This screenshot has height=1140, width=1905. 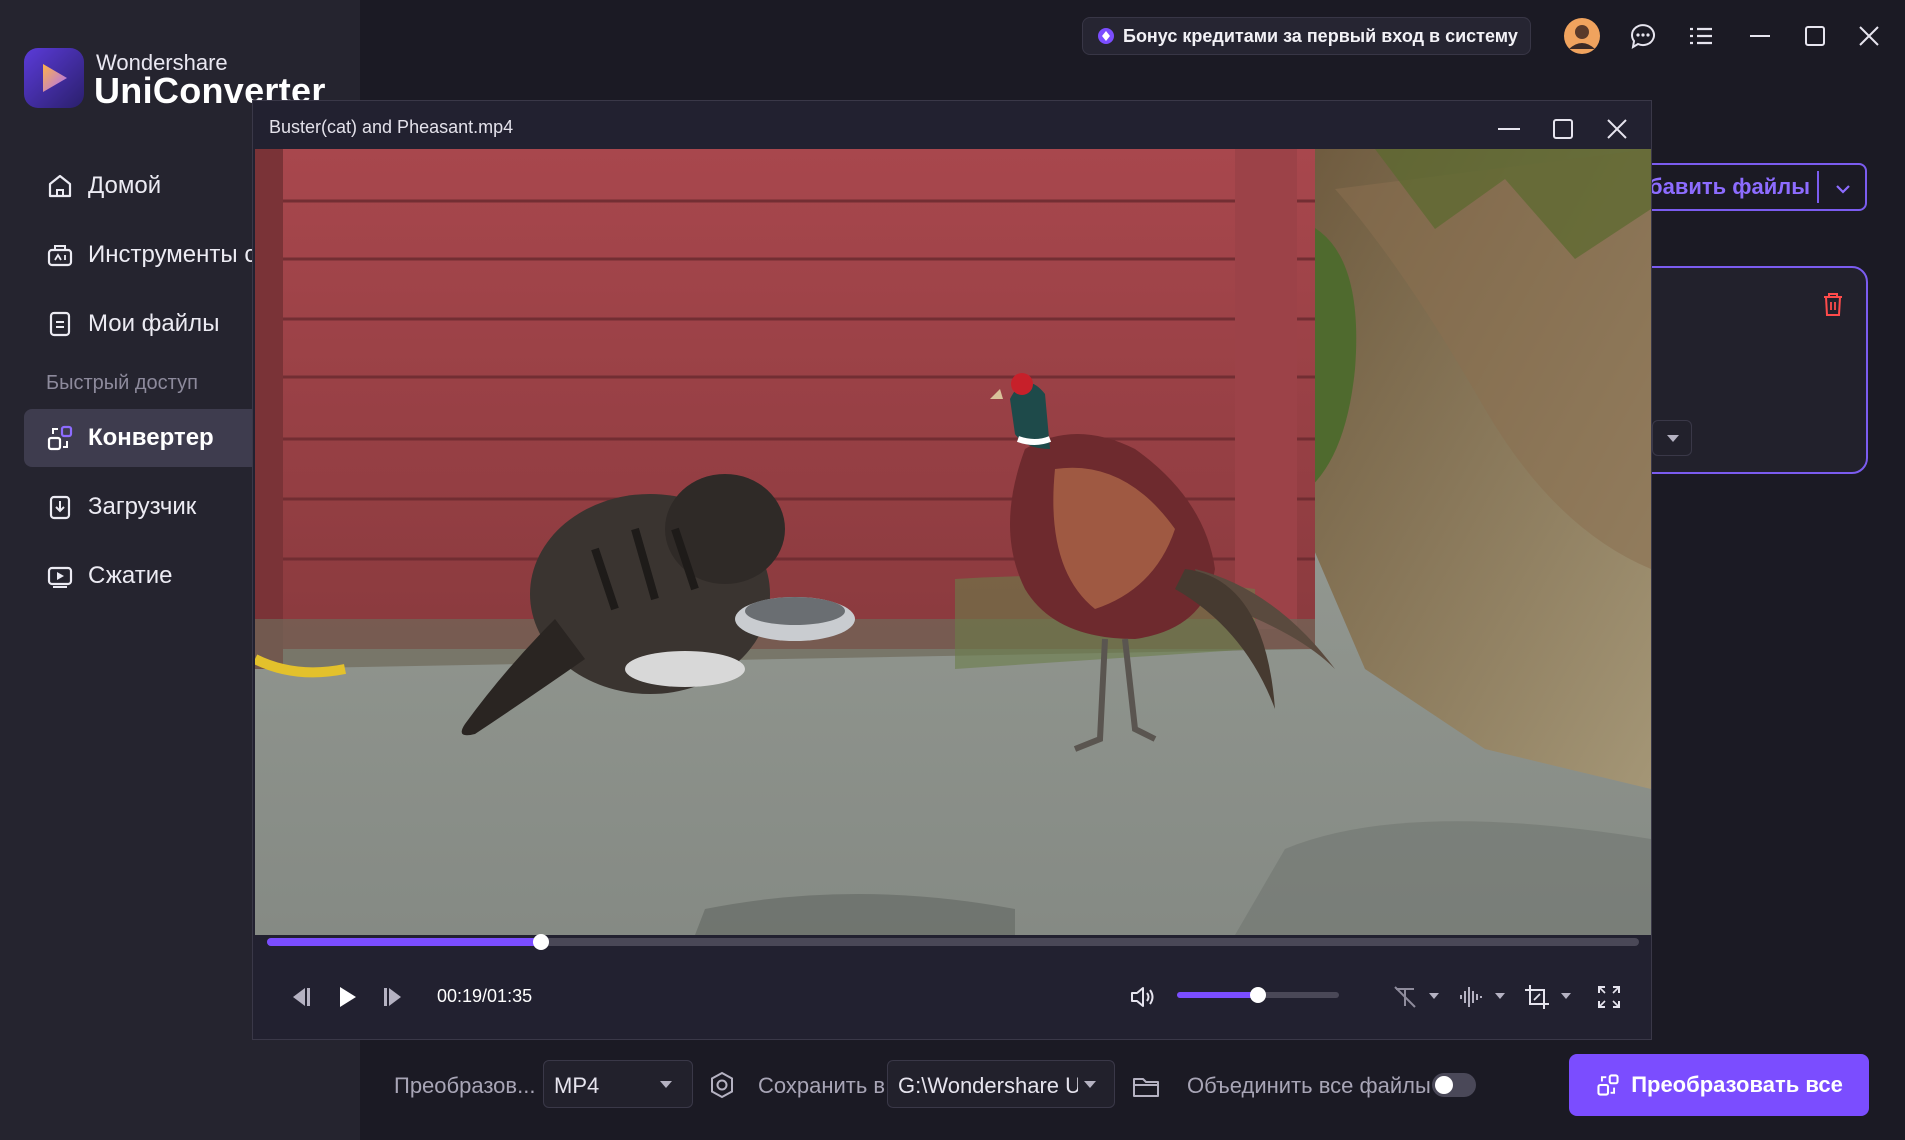 I want to click on add-files-button: бавить файлы, so click(x=1746, y=187).